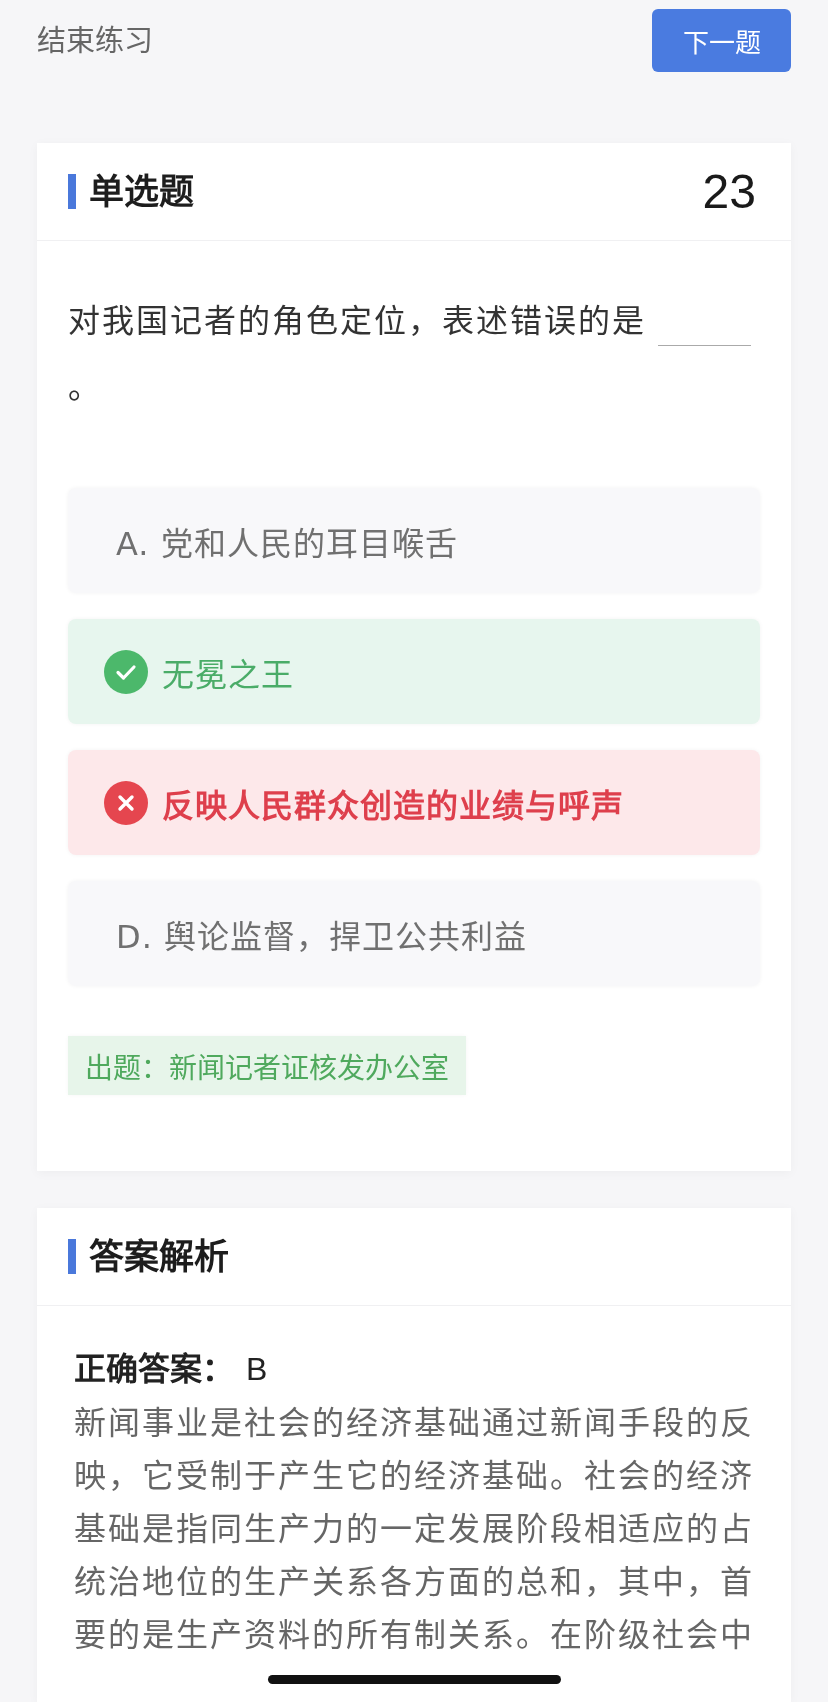 The width and height of the screenshot is (828, 1702). What do you see at coordinates (84, 387) in the screenshot?
I see `question-end-mark: 。` at bounding box center [84, 387].